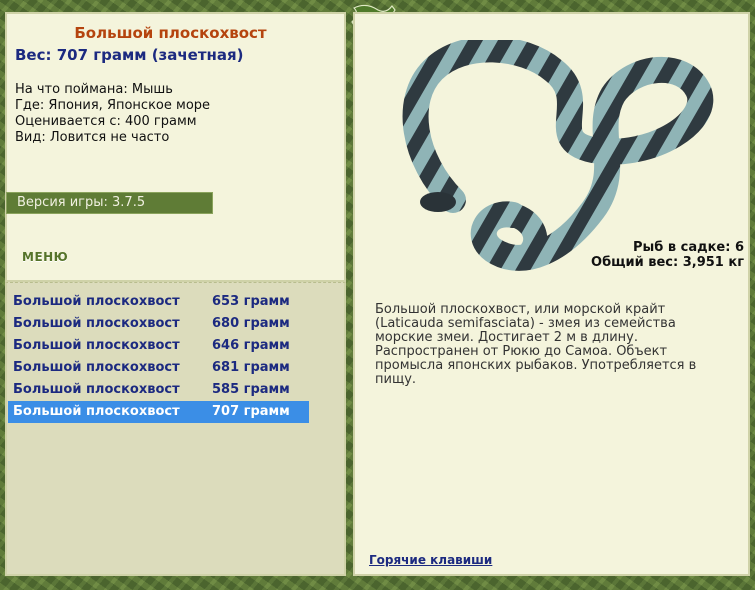  I want to click on catch-row: Большой плоскохвост 680 грамм, so click(158, 324).